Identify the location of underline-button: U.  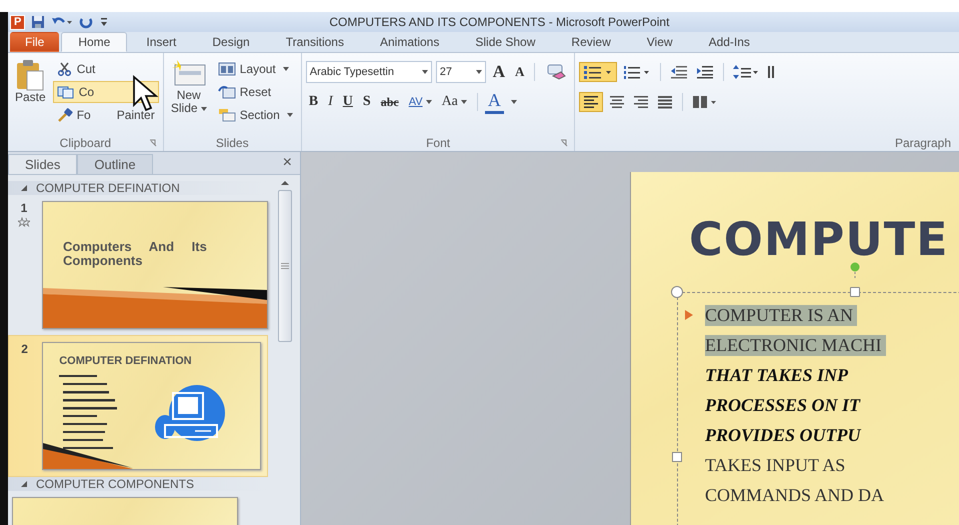
(348, 102).